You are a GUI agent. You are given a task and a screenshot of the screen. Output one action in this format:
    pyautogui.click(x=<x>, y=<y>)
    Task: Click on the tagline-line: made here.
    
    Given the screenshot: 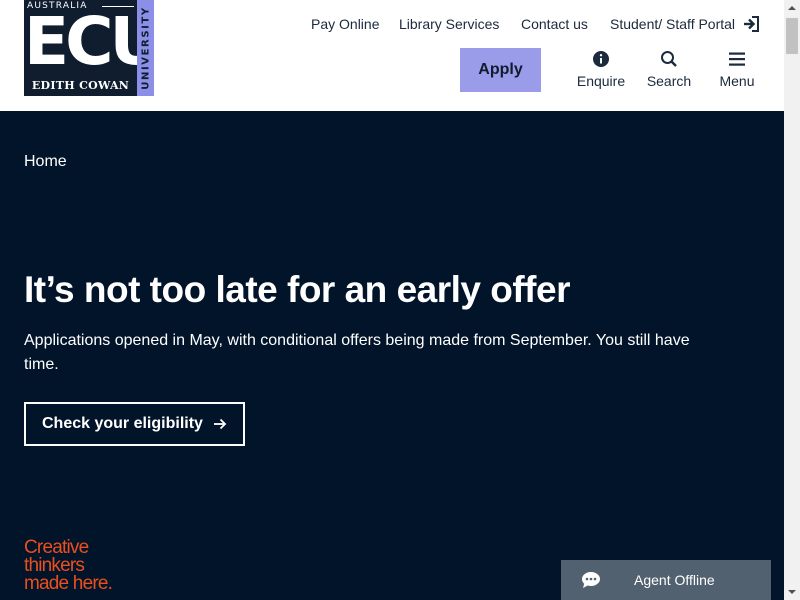 What is the action you would take?
    pyautogui.click(x=68, y=583)
    